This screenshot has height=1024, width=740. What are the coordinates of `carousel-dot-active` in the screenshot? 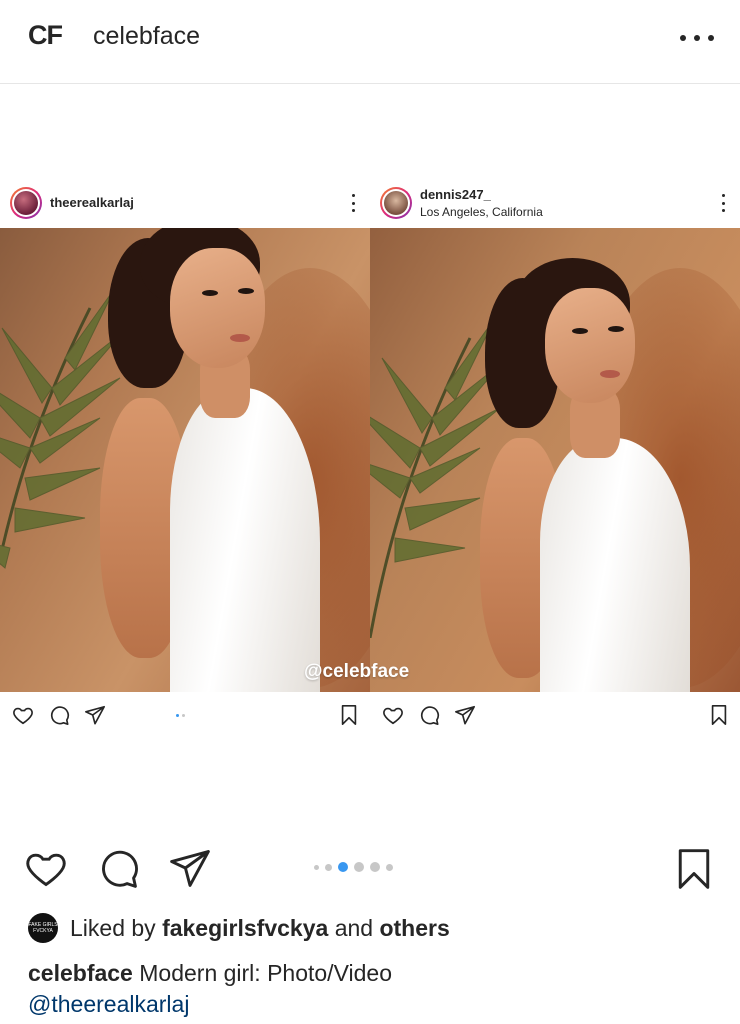 It's located at (343, 867).